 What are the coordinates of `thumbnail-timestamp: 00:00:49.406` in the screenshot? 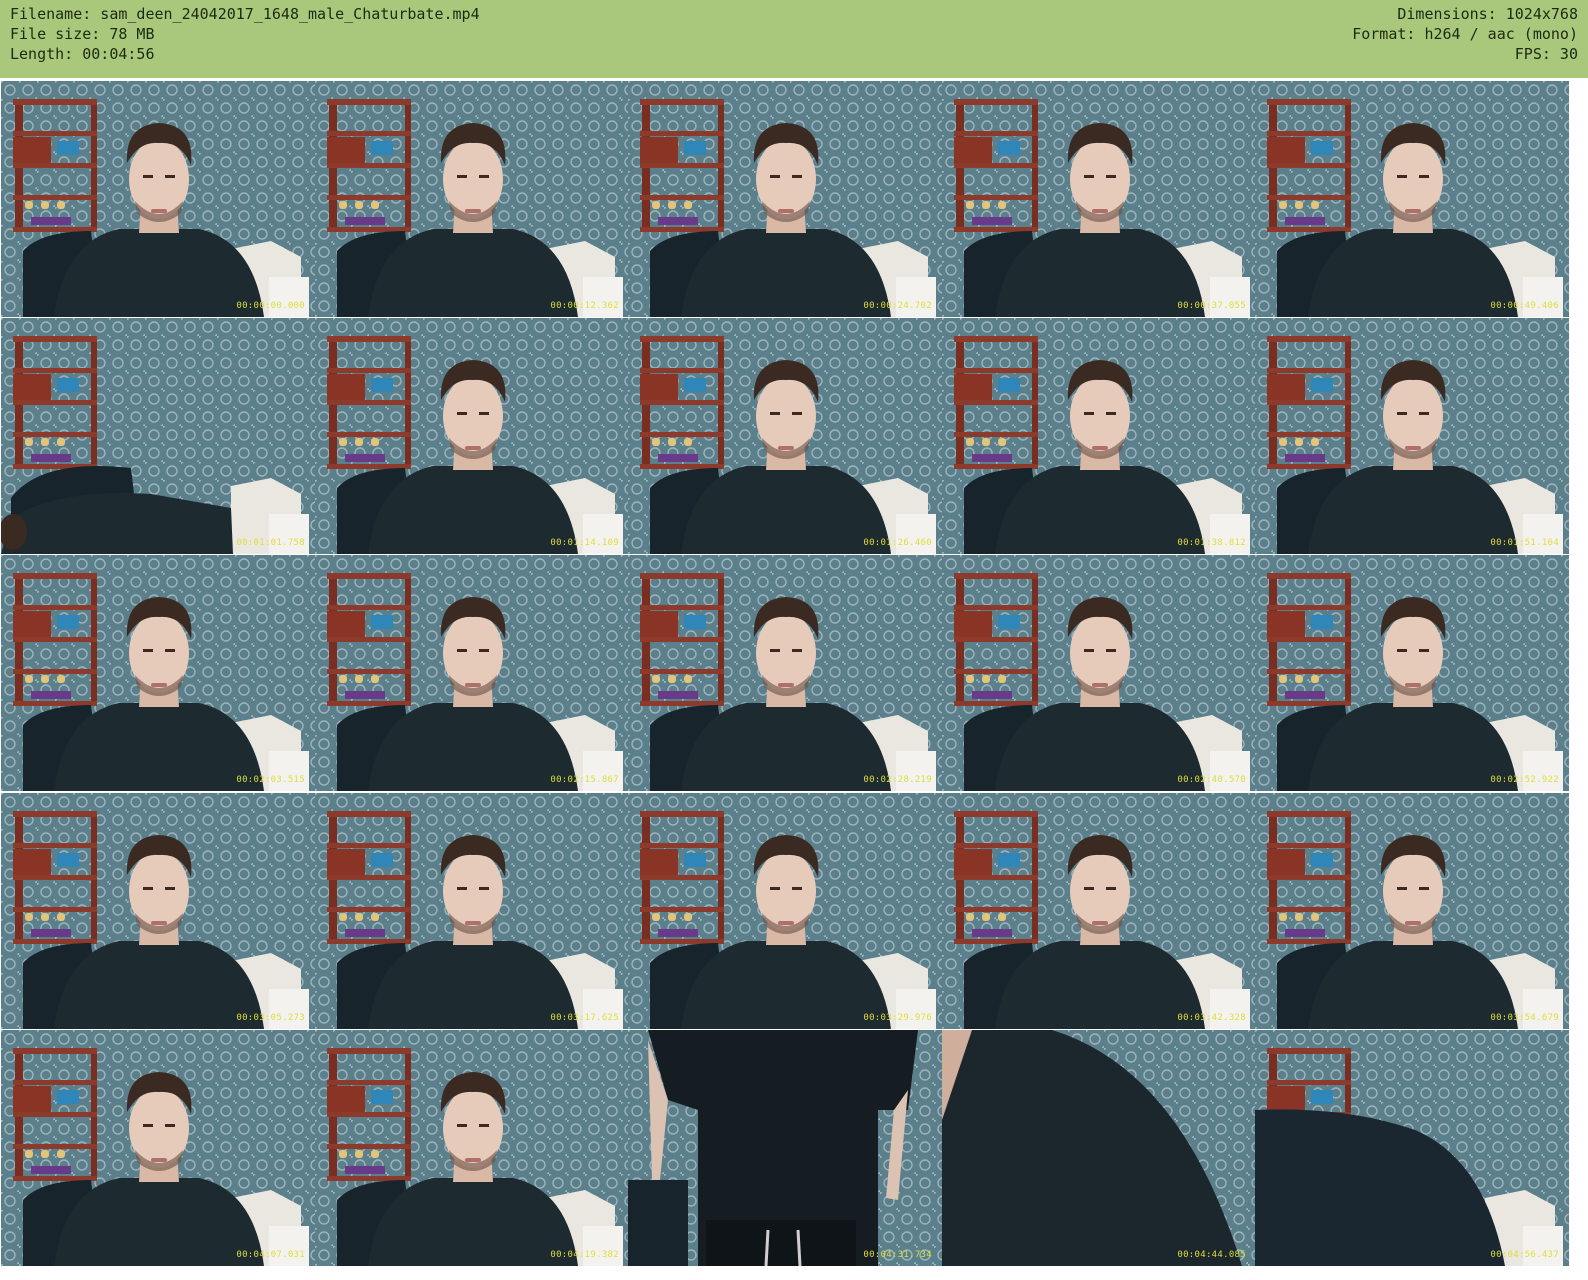 It's located at (1524, 306).